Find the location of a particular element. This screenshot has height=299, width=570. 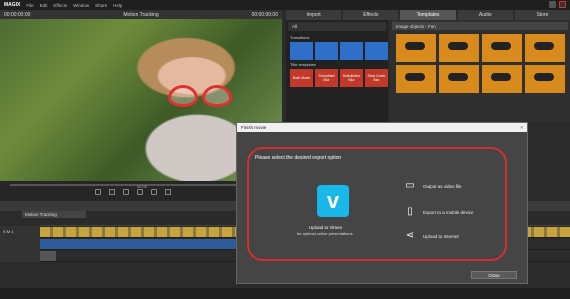

option-video-file: ▭ Output as video file is located at coordinates (433, 185).